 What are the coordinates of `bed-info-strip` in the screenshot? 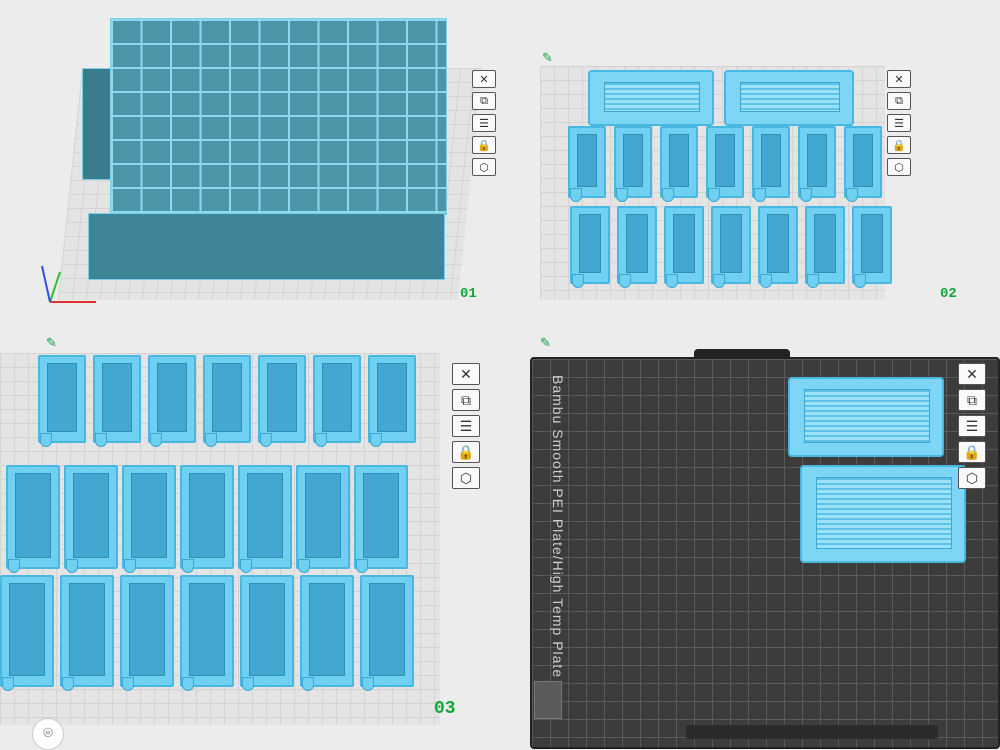 It's located at (812, 732).